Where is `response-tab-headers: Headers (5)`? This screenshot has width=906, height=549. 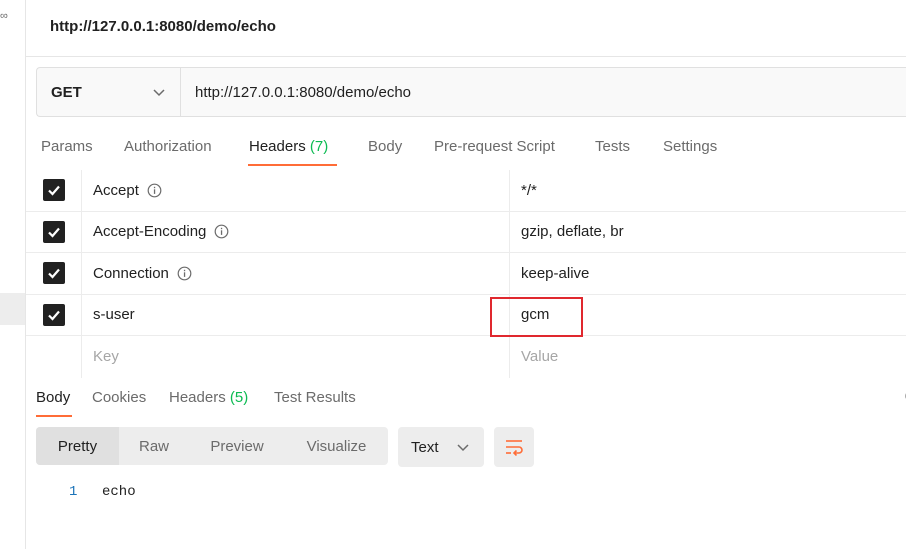 response-tab-headers: Headers (5) is located at coordinates (208, 397).